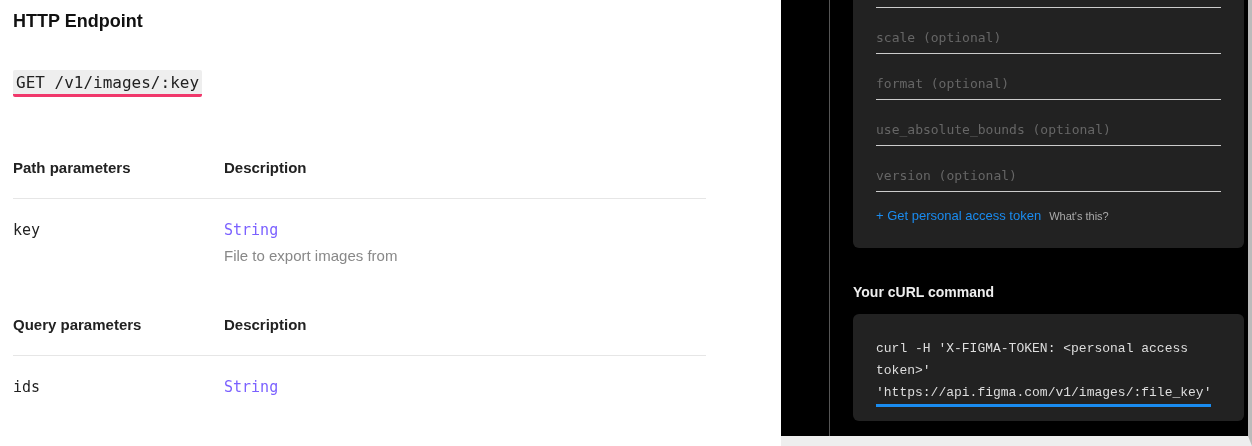 Image resolution: width=1252 pixels, height=446 pixels. I want to click on input-field: use_absolute_bounds (optional), so click(1048, 123).